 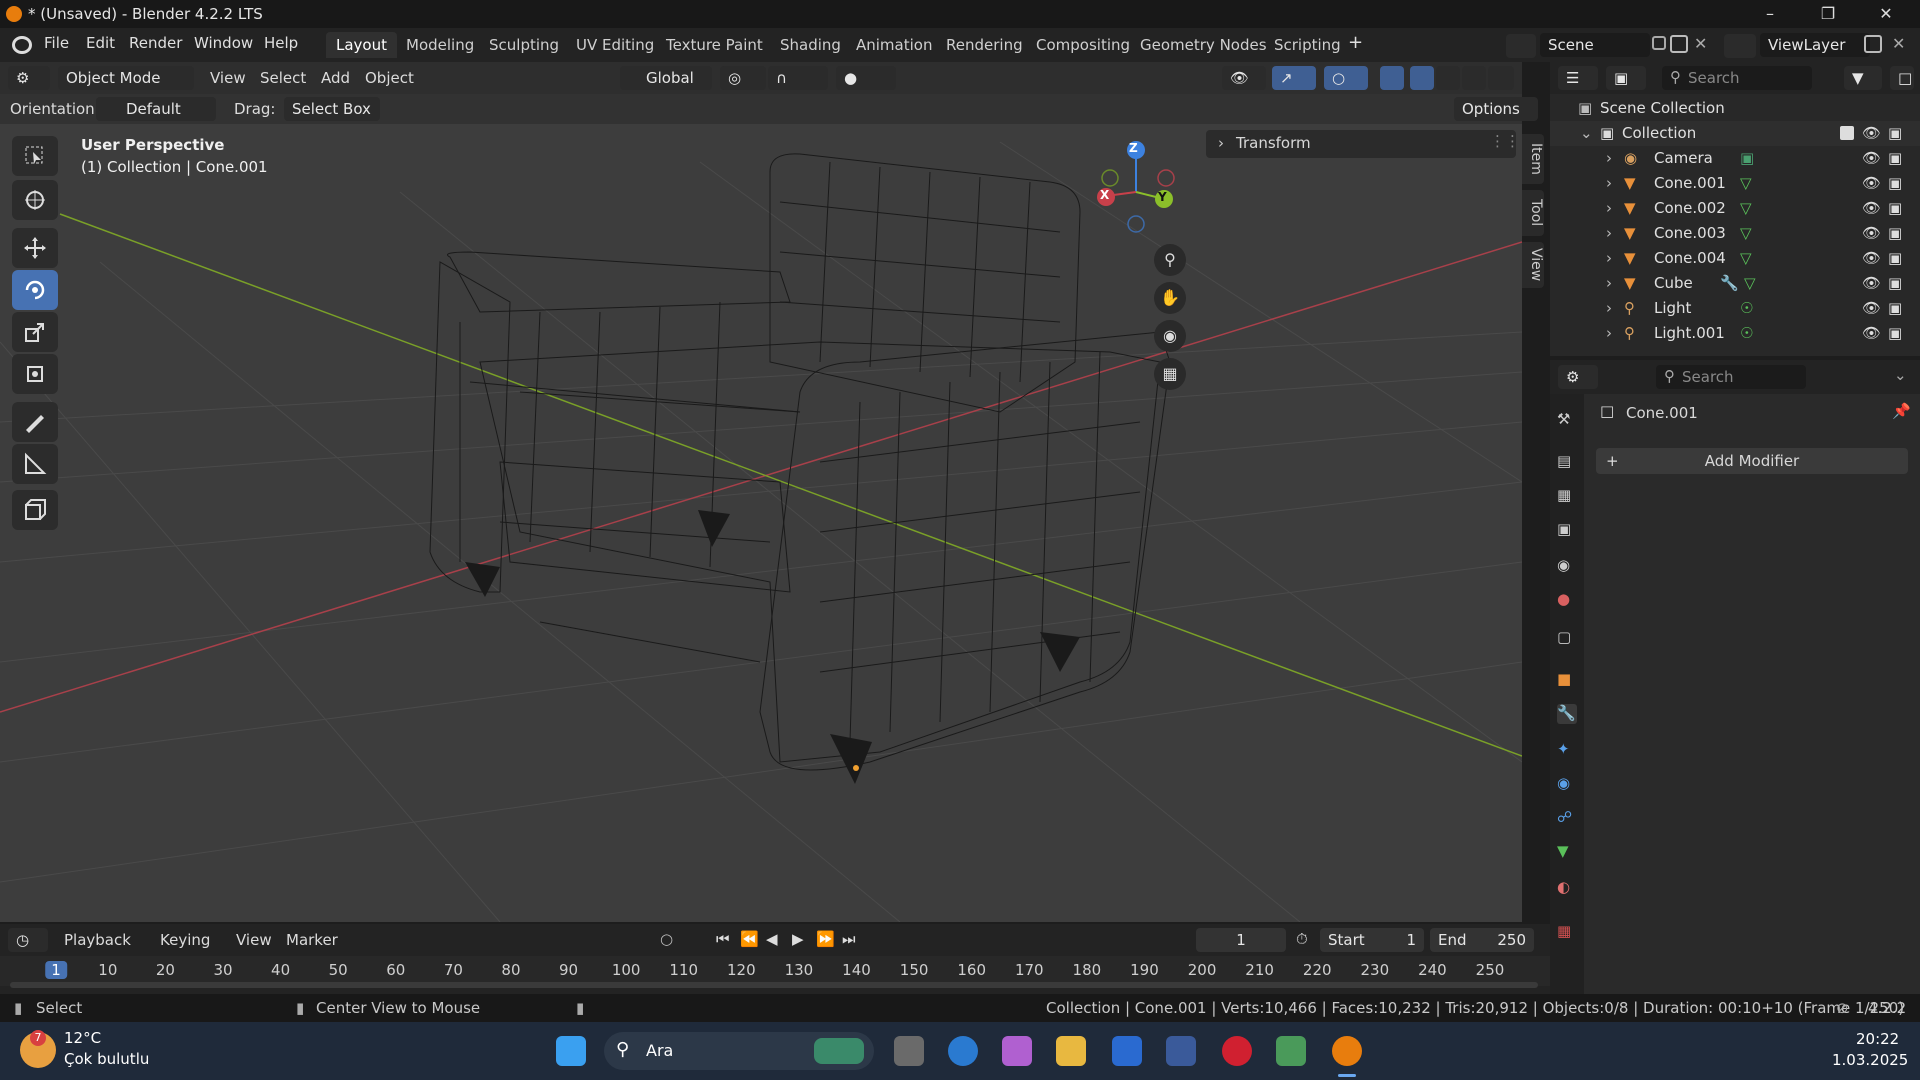 I want to click on outlook-icon, so click(x=1127, y=1051).